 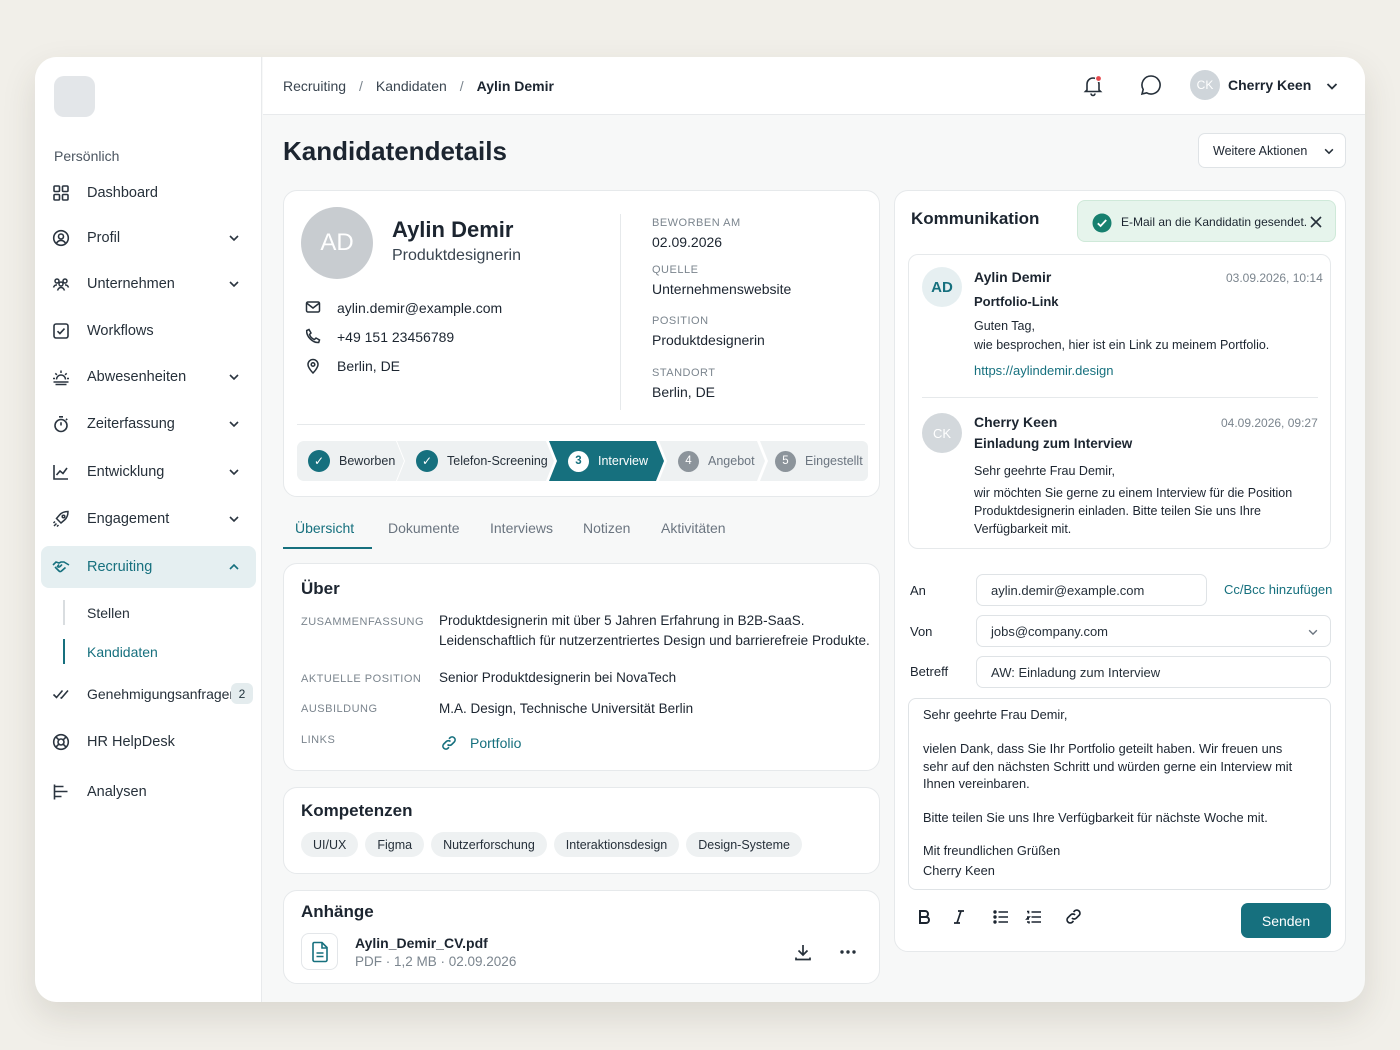 I want to click on document-icon, so click(x=319, y=951).